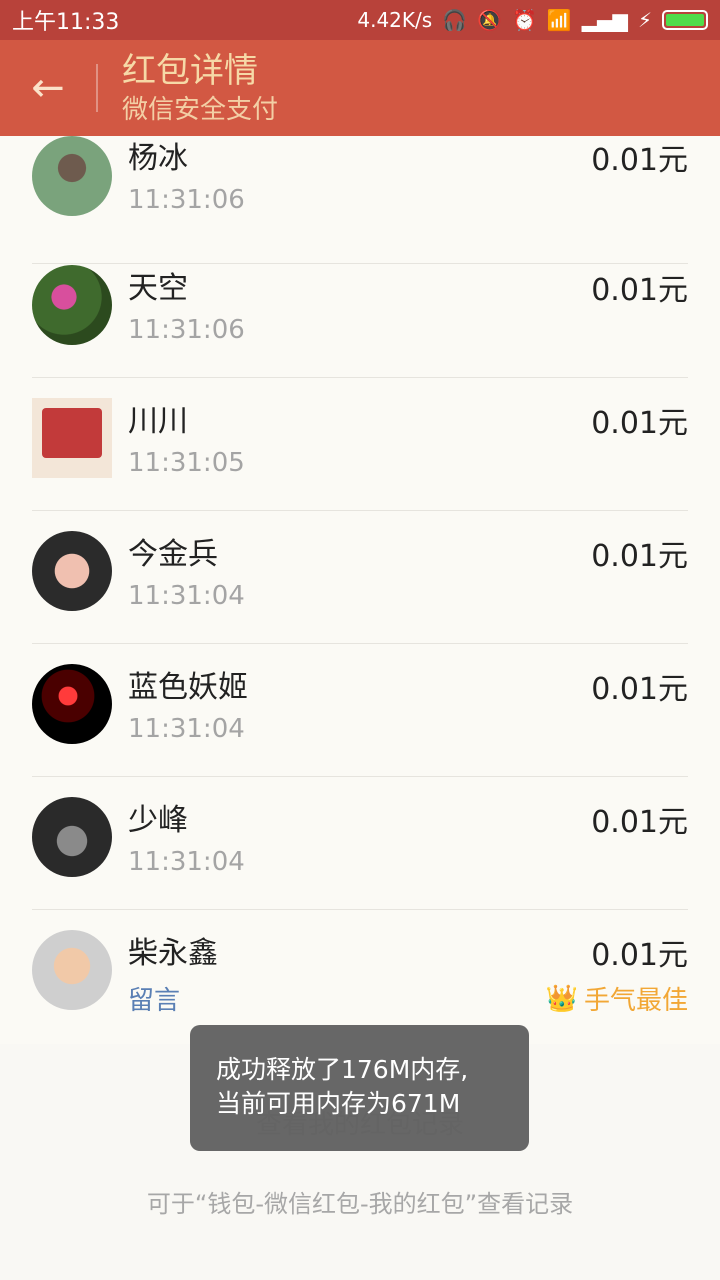 Image resolution: width=720 pixels, height=1280 pixels. What do you see at coordinates (455, 20) in the screenshot?
I see `headphones-icon: 🎧` at bounding box center [455, 20].